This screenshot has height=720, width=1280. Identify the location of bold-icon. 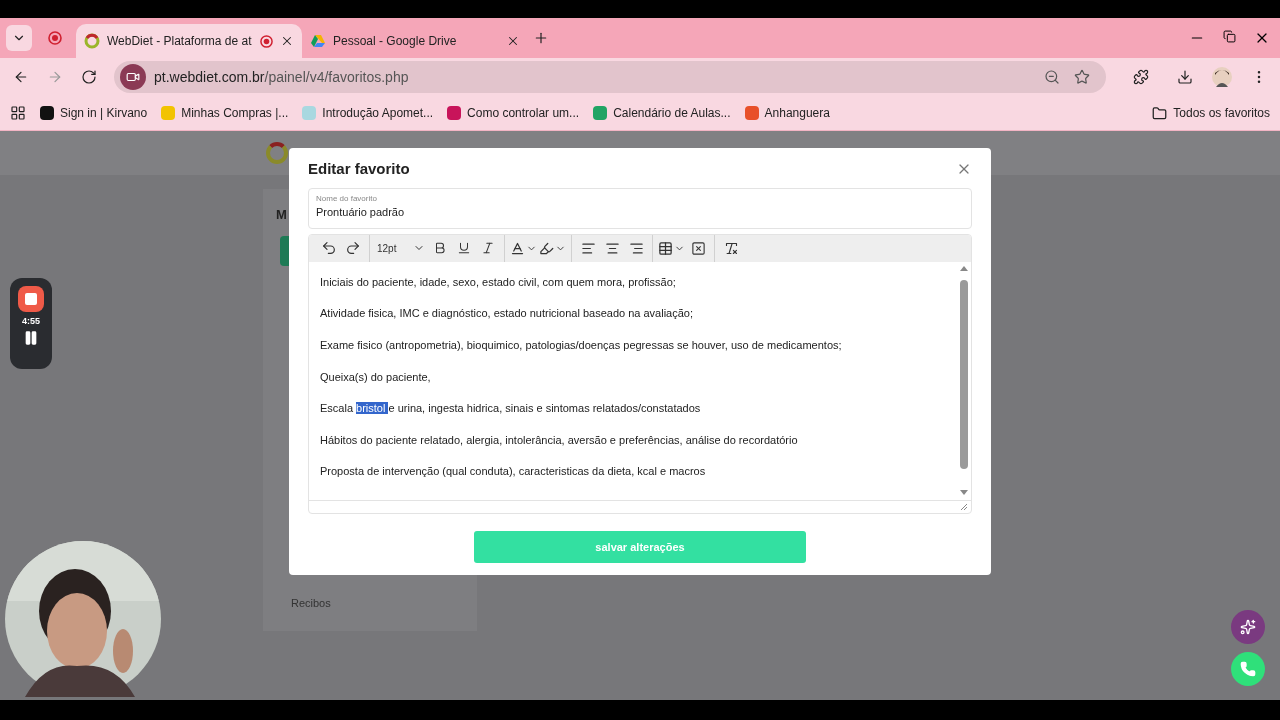
(440, 248).